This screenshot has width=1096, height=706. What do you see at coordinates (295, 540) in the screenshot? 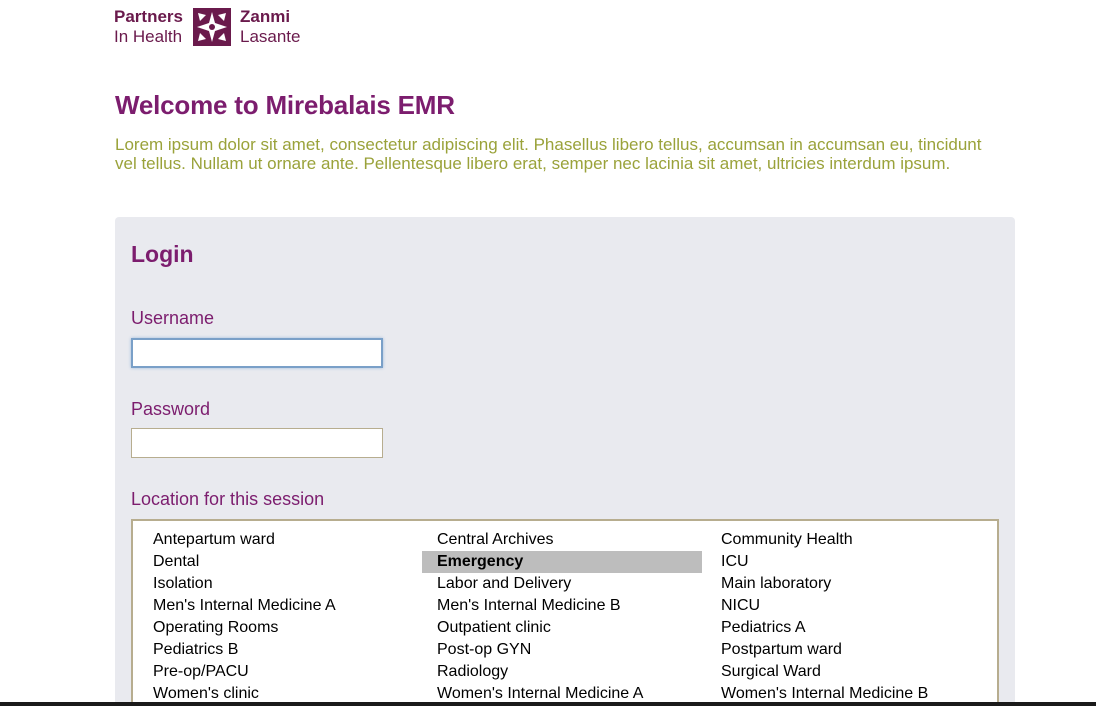
I see `location-item: Antepartum ward` at bounding box center [295, 540].